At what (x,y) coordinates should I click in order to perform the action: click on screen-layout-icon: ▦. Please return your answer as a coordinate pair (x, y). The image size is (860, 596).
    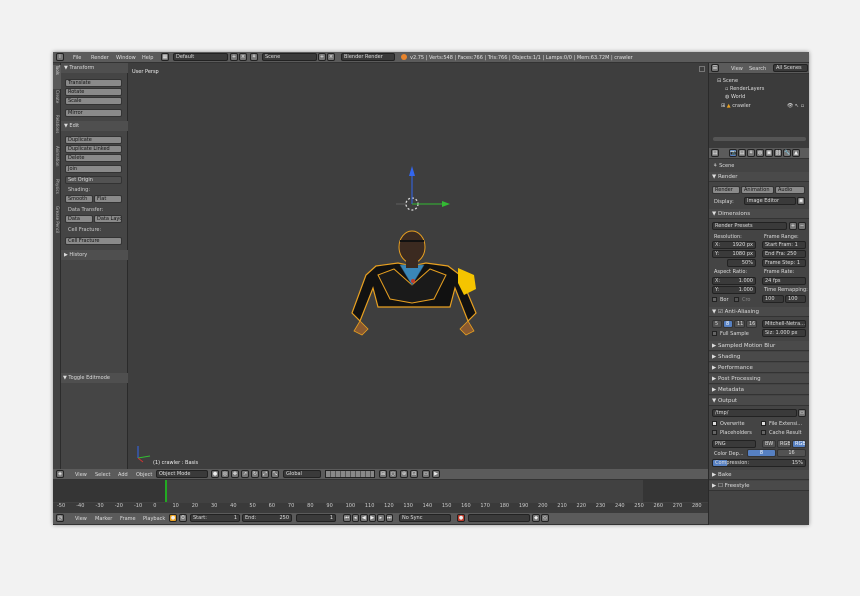
    Looking at the image, I should click on (165, 57).